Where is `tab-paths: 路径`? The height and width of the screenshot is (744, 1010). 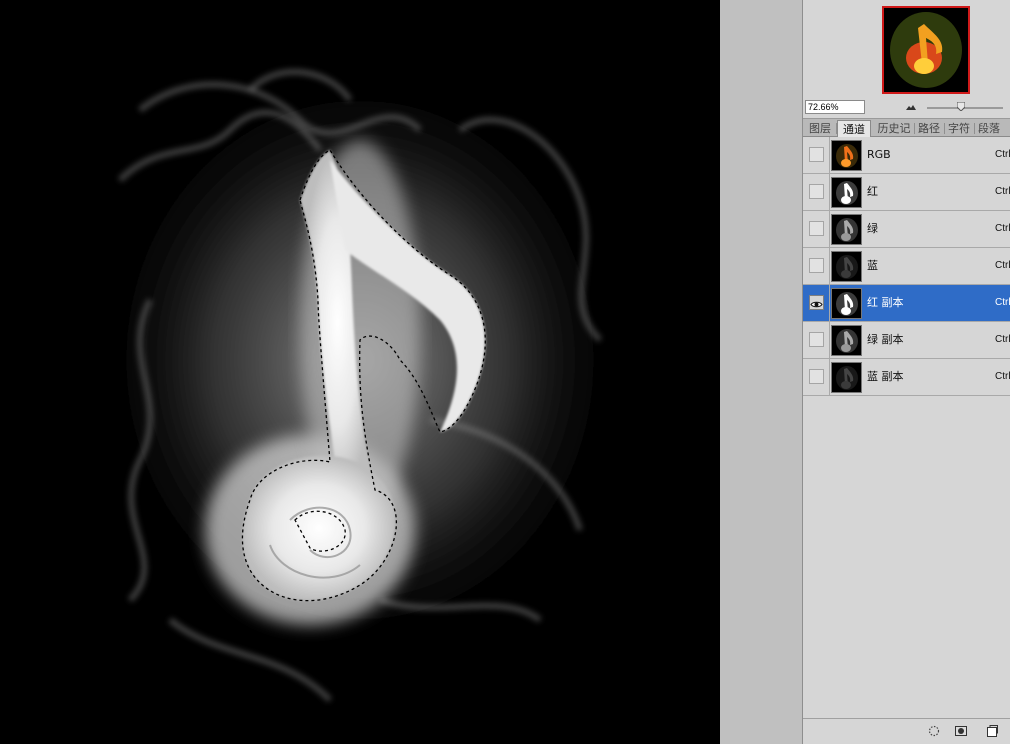
tab-paths: 路径 is located at coordinates (929, 128).